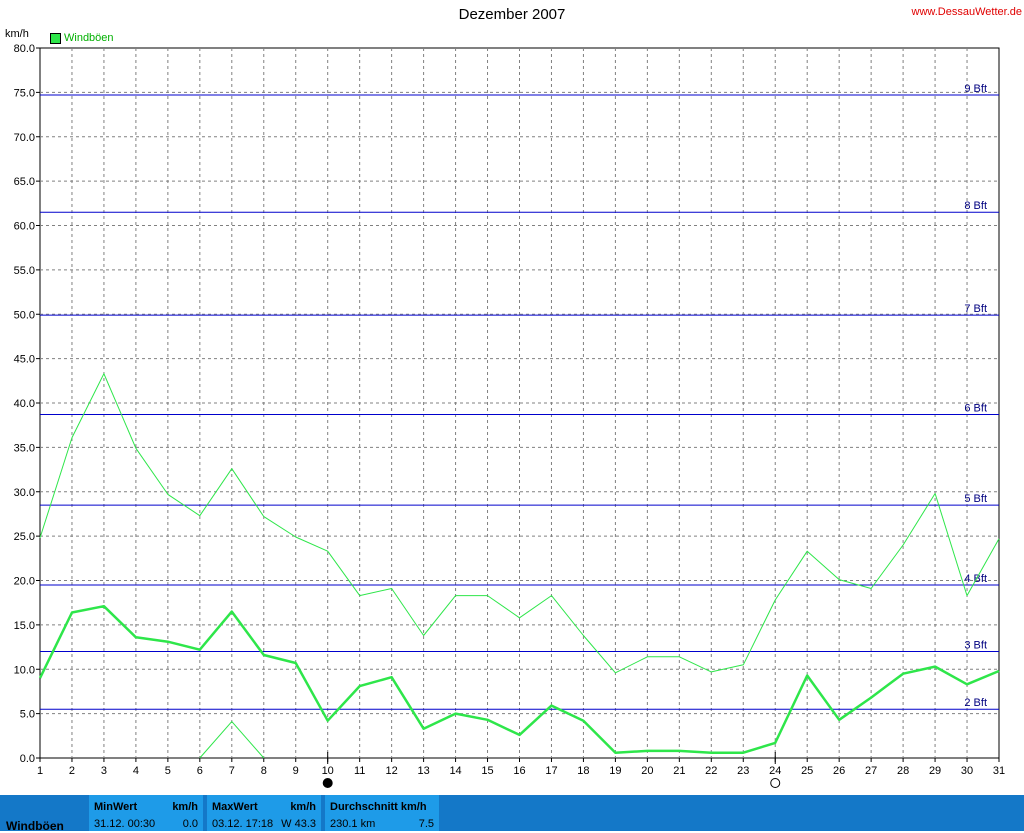  Describe the element at coordinates (327, 783) in the screenshot. I see `new-moon-icon` at that location.